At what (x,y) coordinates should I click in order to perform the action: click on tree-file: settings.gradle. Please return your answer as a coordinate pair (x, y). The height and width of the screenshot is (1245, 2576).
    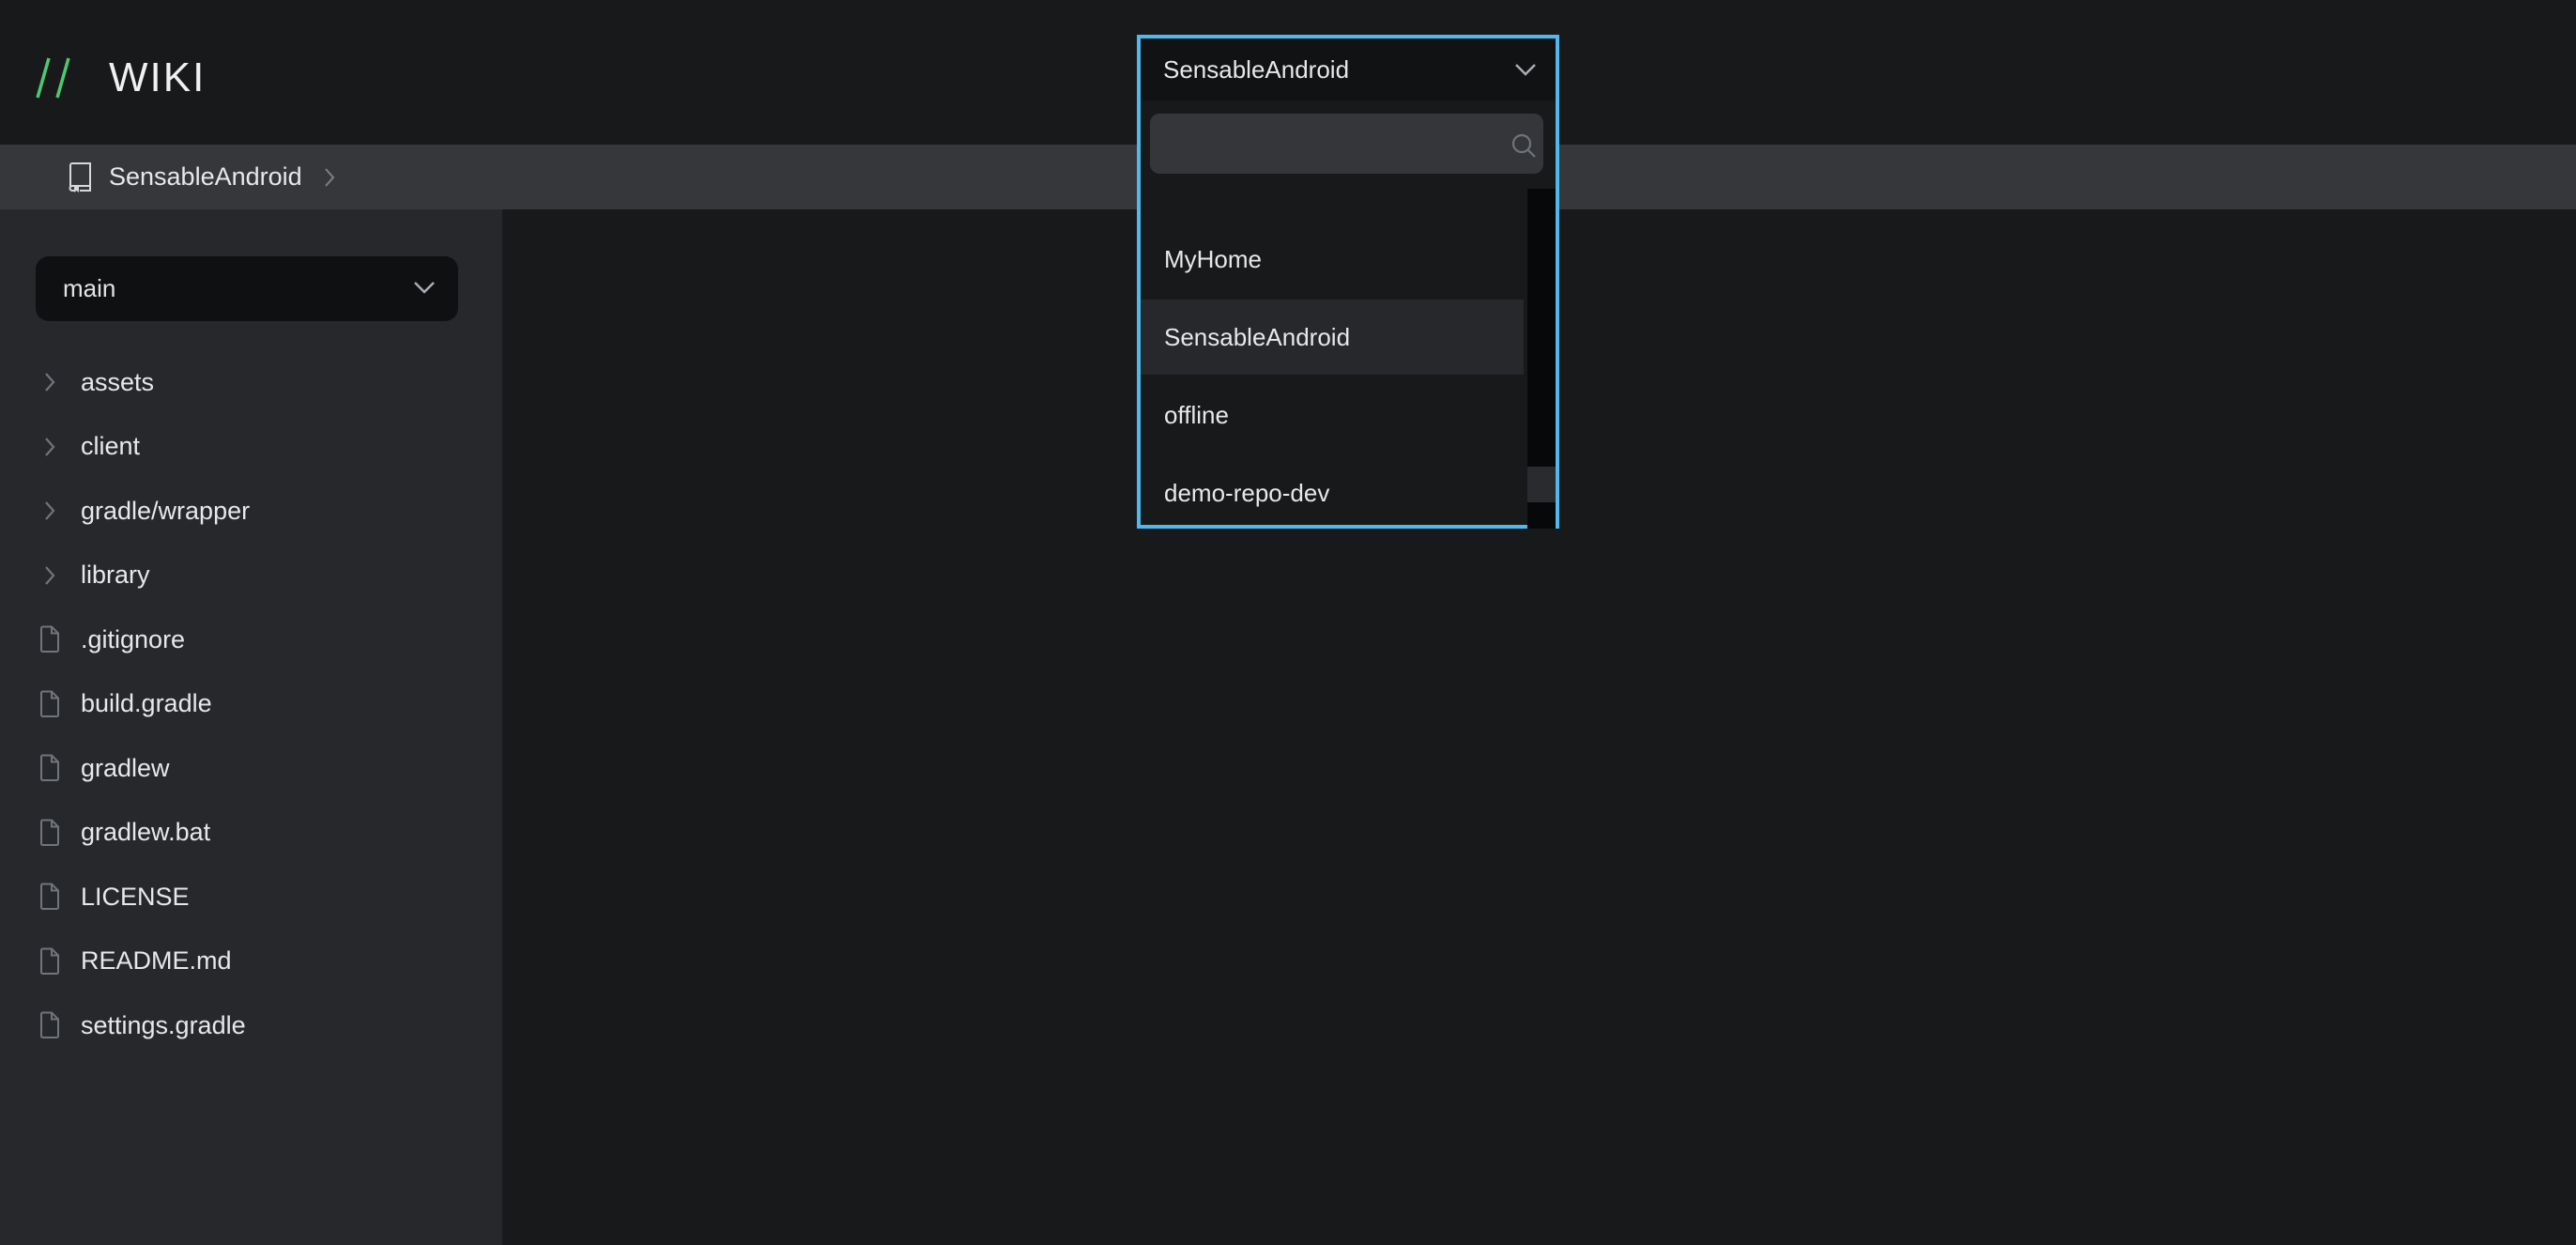
    Looking at the image, I should click on (251, 1025).